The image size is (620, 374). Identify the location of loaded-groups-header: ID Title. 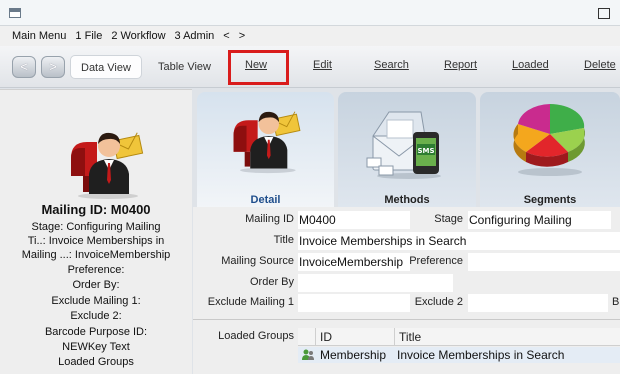
(459, 337).